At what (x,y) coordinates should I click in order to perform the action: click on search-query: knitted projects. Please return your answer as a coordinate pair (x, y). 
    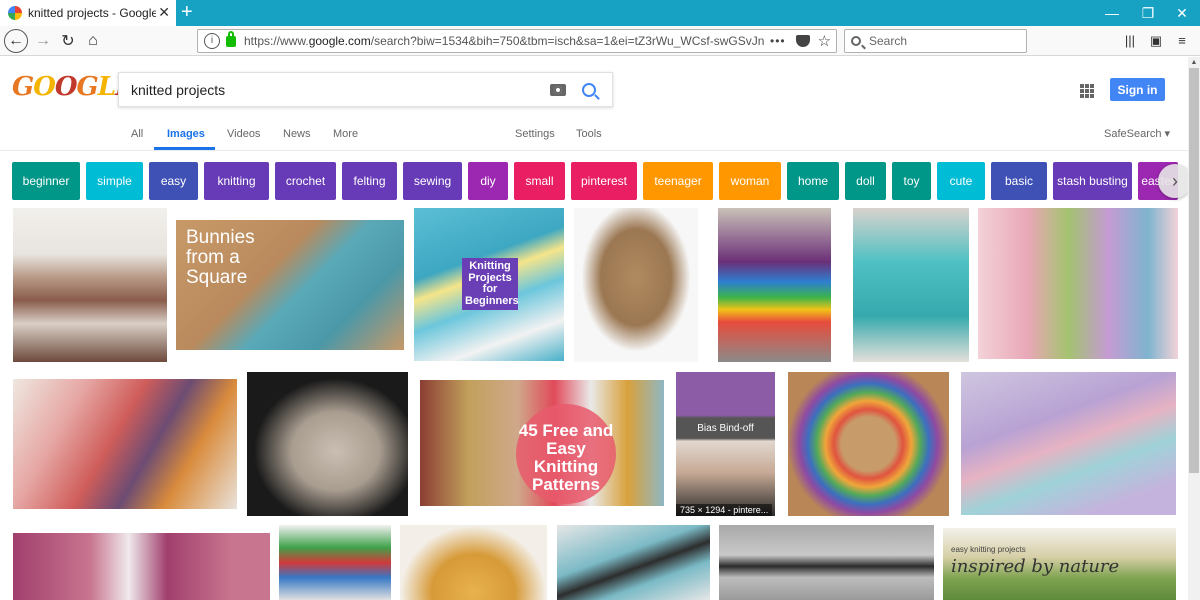
    Looking at the image, I should click on (340, 90).